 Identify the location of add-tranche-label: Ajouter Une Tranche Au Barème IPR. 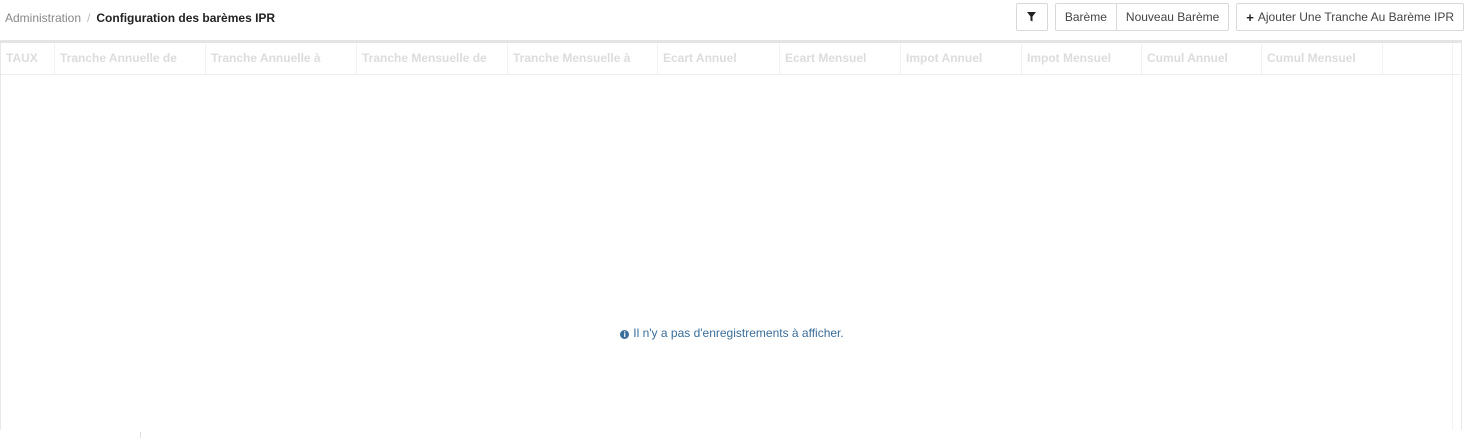
(1355, 17).